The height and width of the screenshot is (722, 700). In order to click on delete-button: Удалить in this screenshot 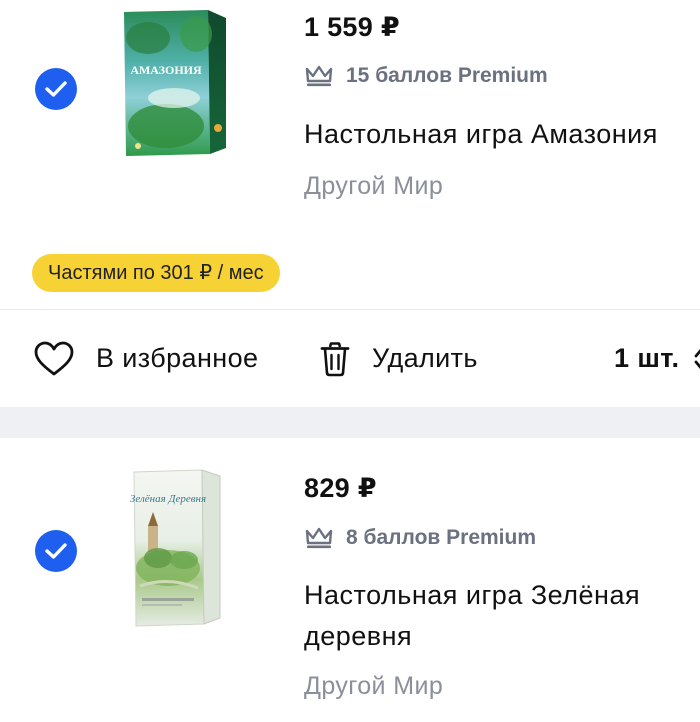, I will do `click(399, 358)`.